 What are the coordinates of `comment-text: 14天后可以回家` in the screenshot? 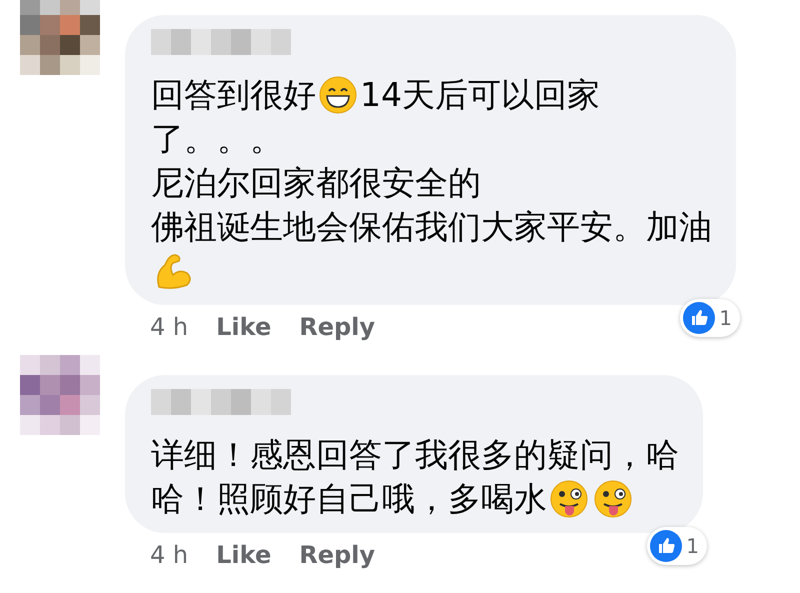 It's located at (480, 95).